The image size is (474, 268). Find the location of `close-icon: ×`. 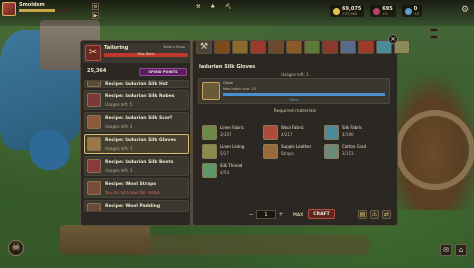

close-icon: × is located at coordinates (393, 39).